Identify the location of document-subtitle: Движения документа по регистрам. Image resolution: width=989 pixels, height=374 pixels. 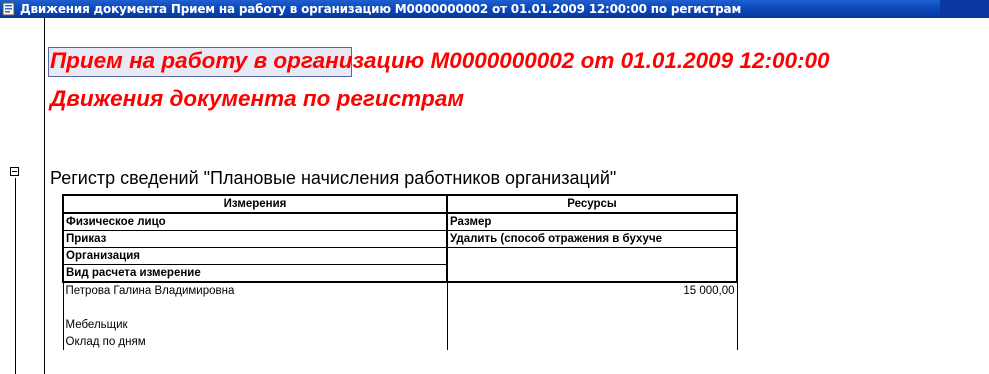
(257, 98).